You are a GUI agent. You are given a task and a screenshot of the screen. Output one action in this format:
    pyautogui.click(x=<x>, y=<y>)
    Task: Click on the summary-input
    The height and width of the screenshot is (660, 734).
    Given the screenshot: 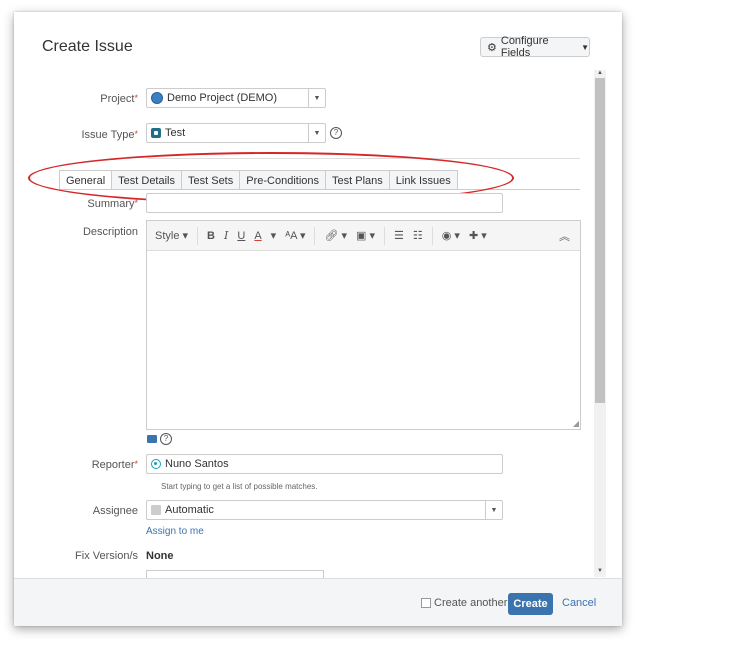 What is the action you would take?
    pyautogui.click(x=324, y=203)
    